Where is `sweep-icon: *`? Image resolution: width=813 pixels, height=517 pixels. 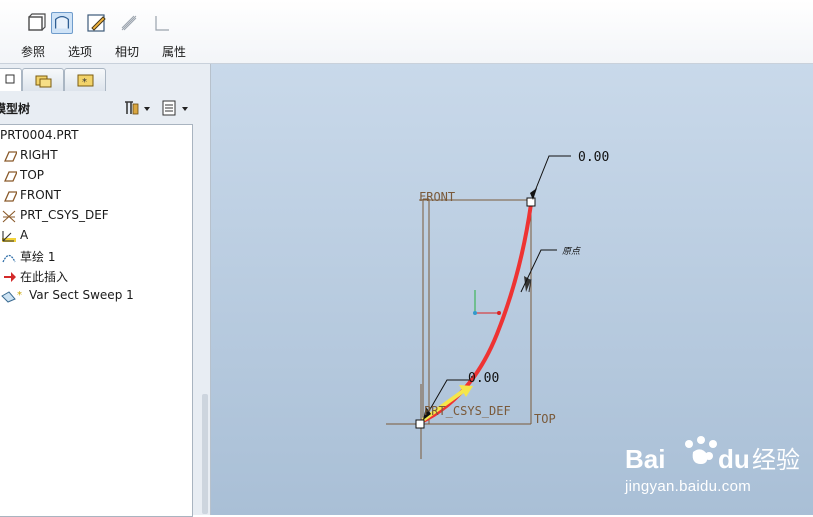
sweep-icon: * is located at coordinates (11, 296).